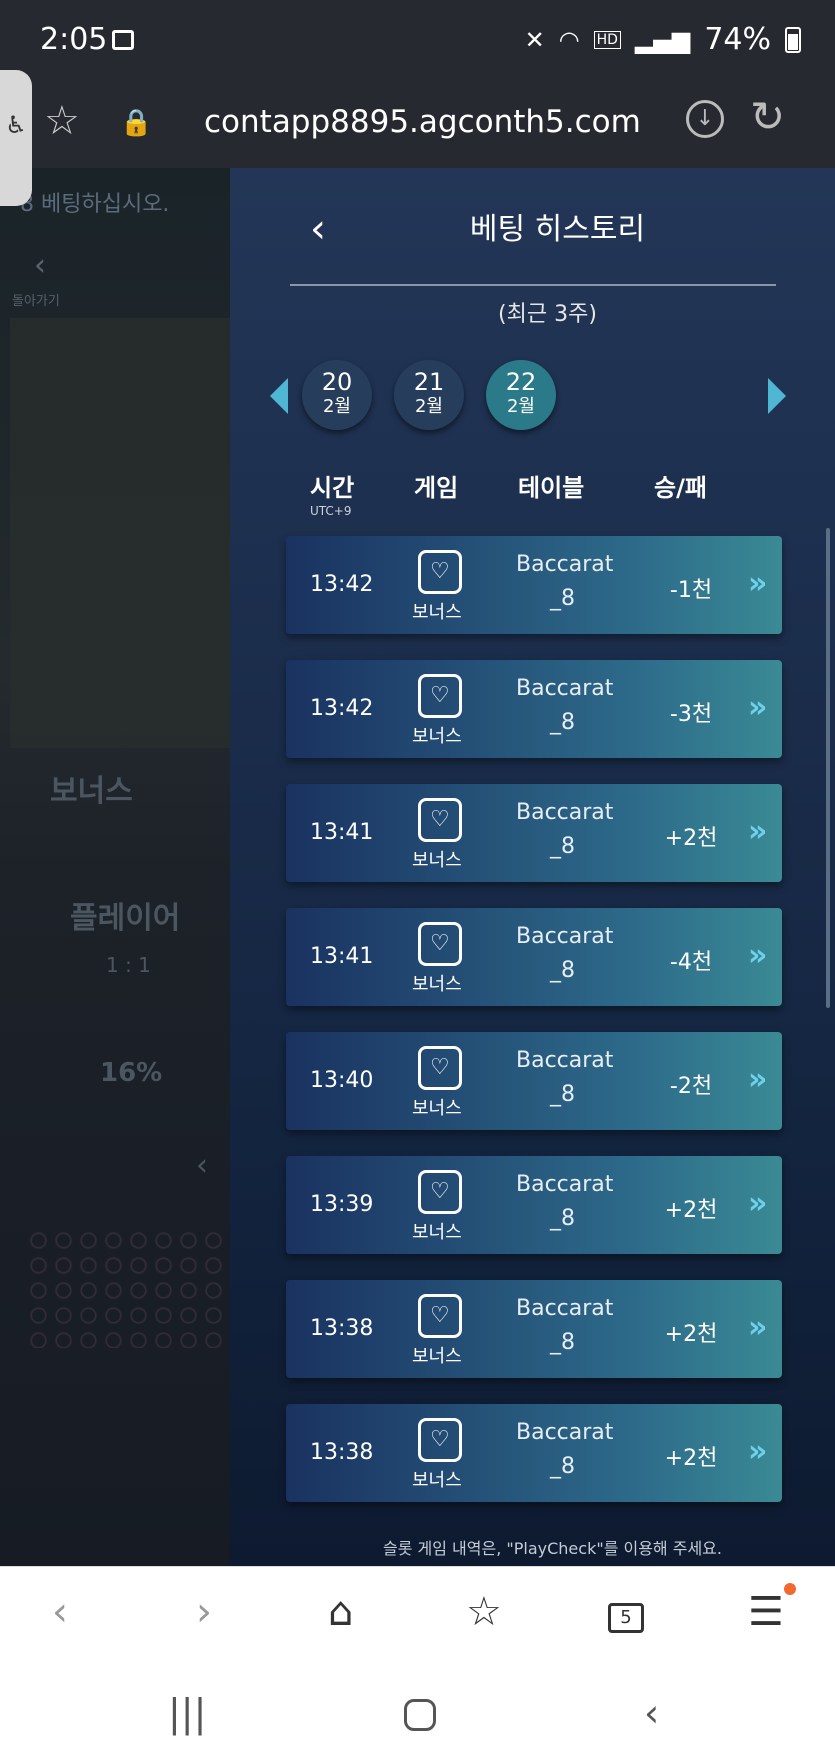 The height and width of the screenshot is (1763, 835). Describe the element at coordinates (187, 1713) in the screenshot. I see `recents-icon: |||` at that location.